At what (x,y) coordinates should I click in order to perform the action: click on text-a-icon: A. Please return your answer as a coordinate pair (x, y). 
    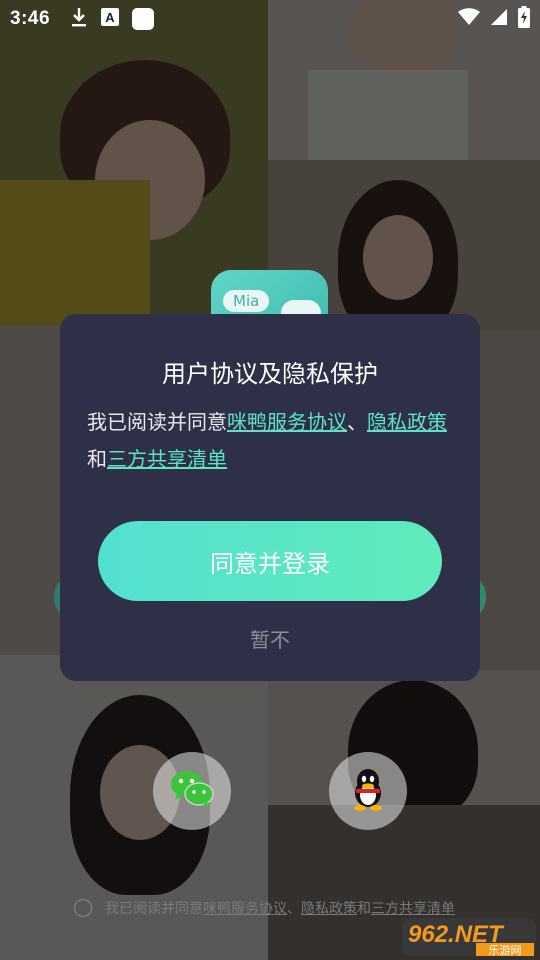
    Looking at the image, I should click on (110, 19).